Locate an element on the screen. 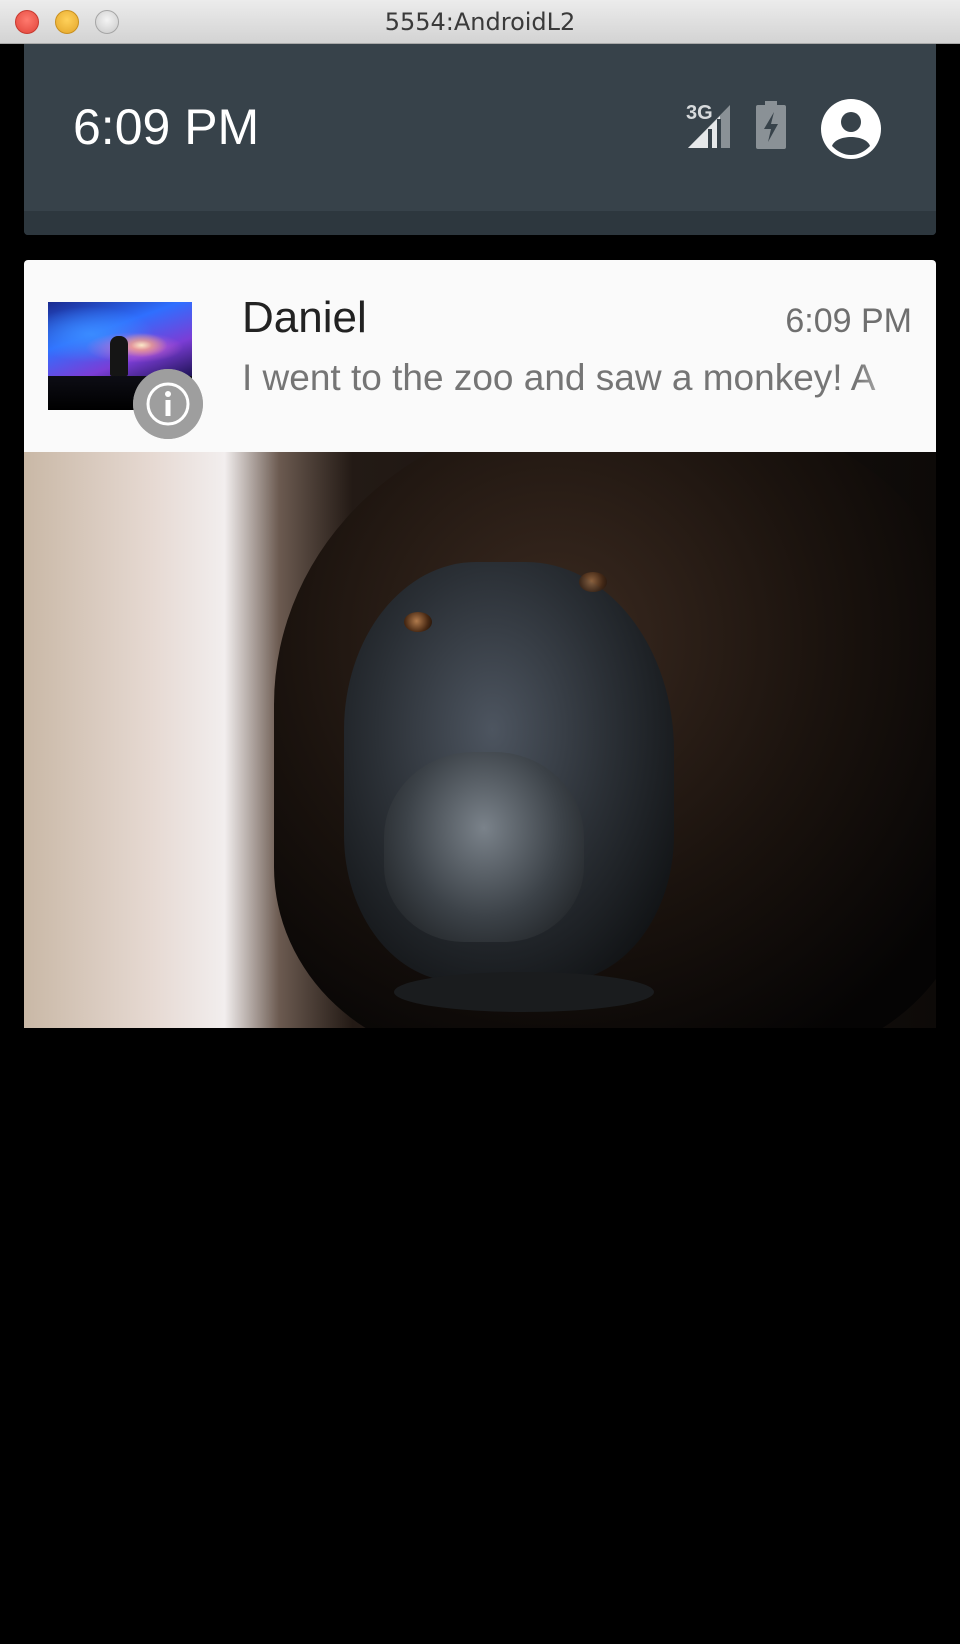  info-icon is located at coordinates (168, 404).